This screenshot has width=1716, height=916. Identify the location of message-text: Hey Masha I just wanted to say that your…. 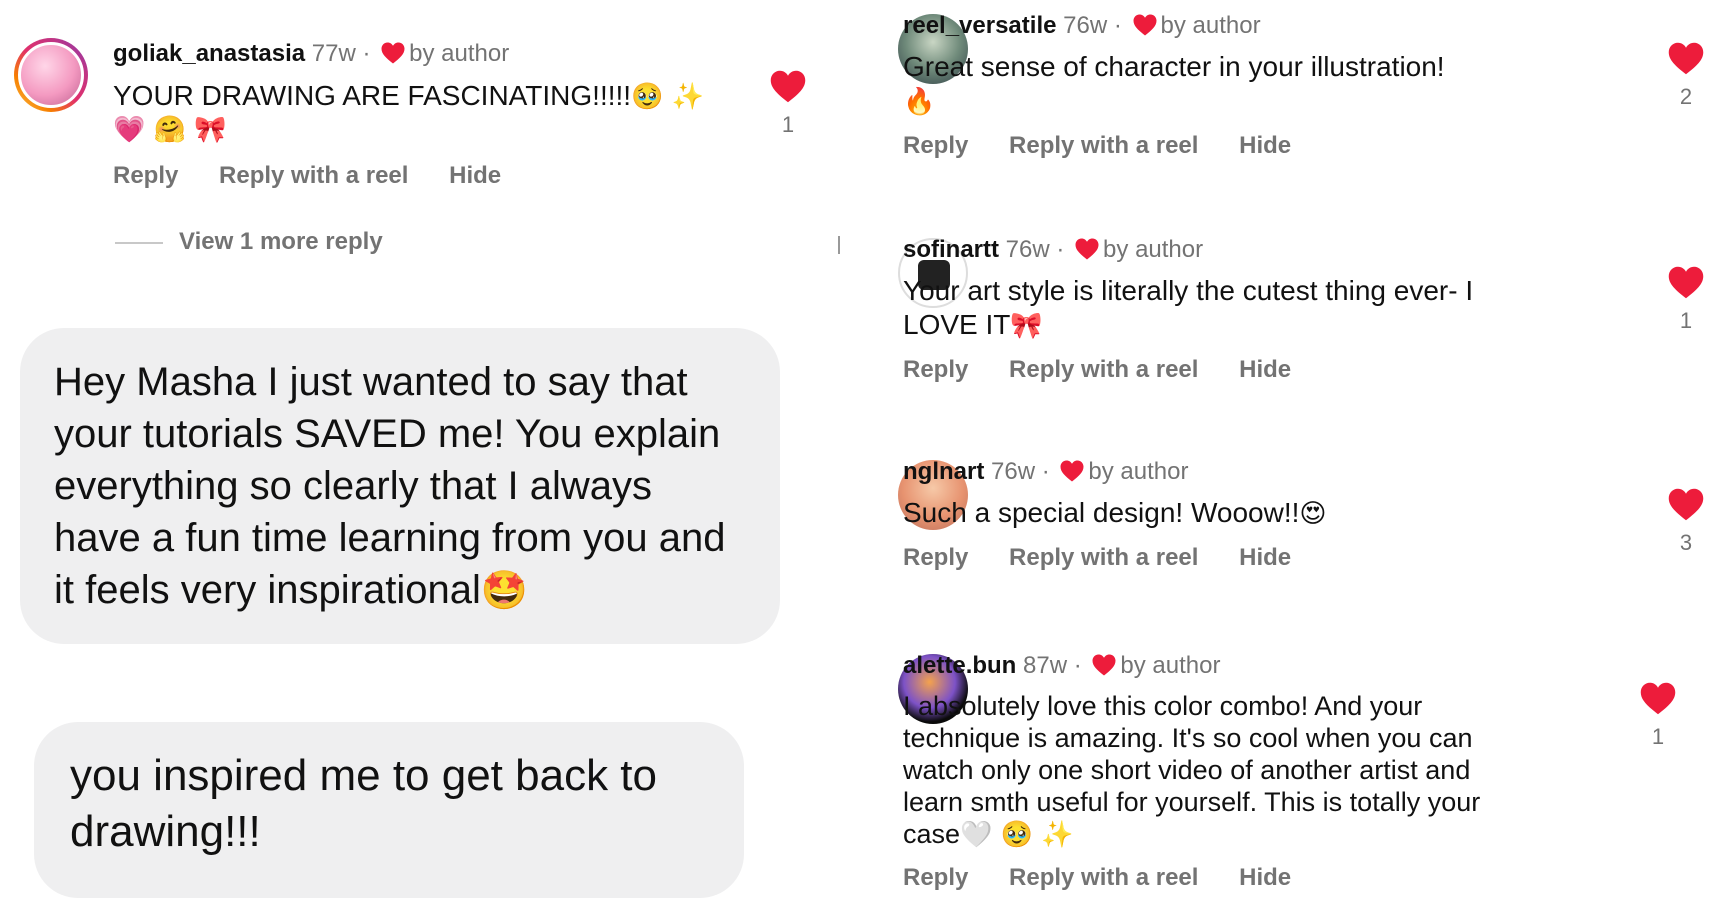
(390, 486).